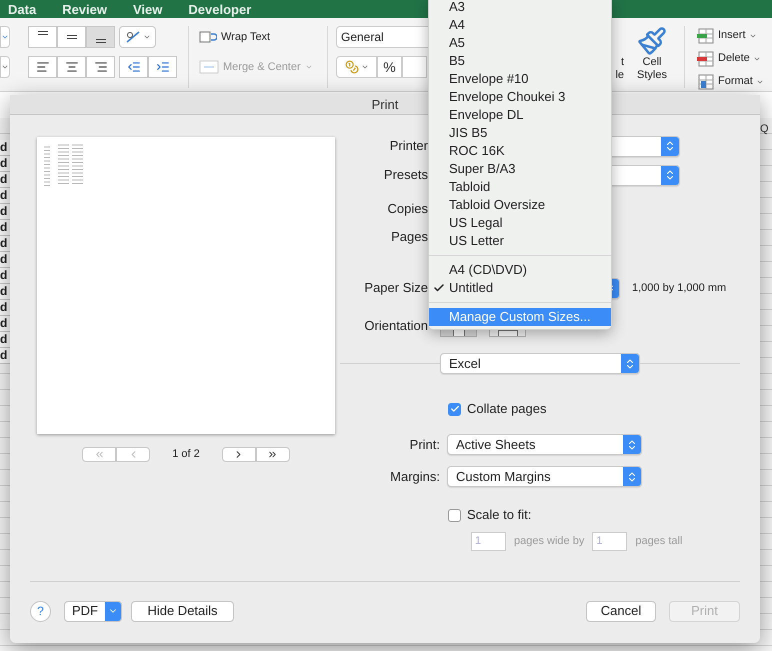  I want to click on merge-cells-icon, so click(209, 67).